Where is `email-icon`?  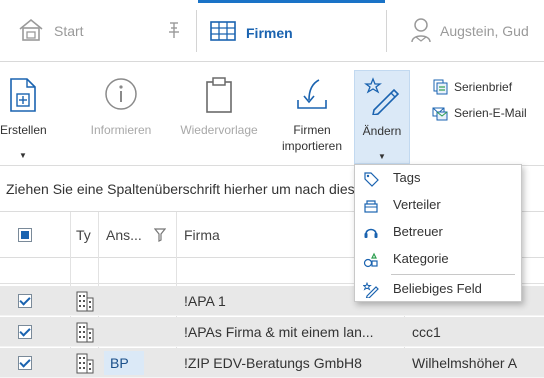
email-icon is located at coordinates (440, 113).